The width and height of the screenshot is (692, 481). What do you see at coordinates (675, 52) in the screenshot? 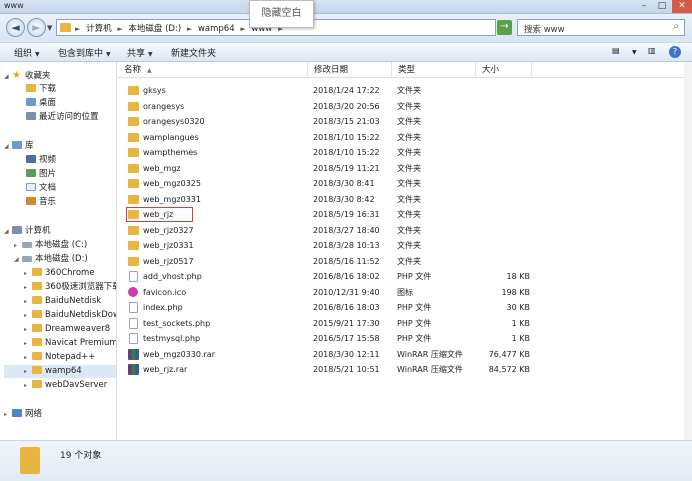
I see `help-icon: ?` at bounding box center [675, 52].